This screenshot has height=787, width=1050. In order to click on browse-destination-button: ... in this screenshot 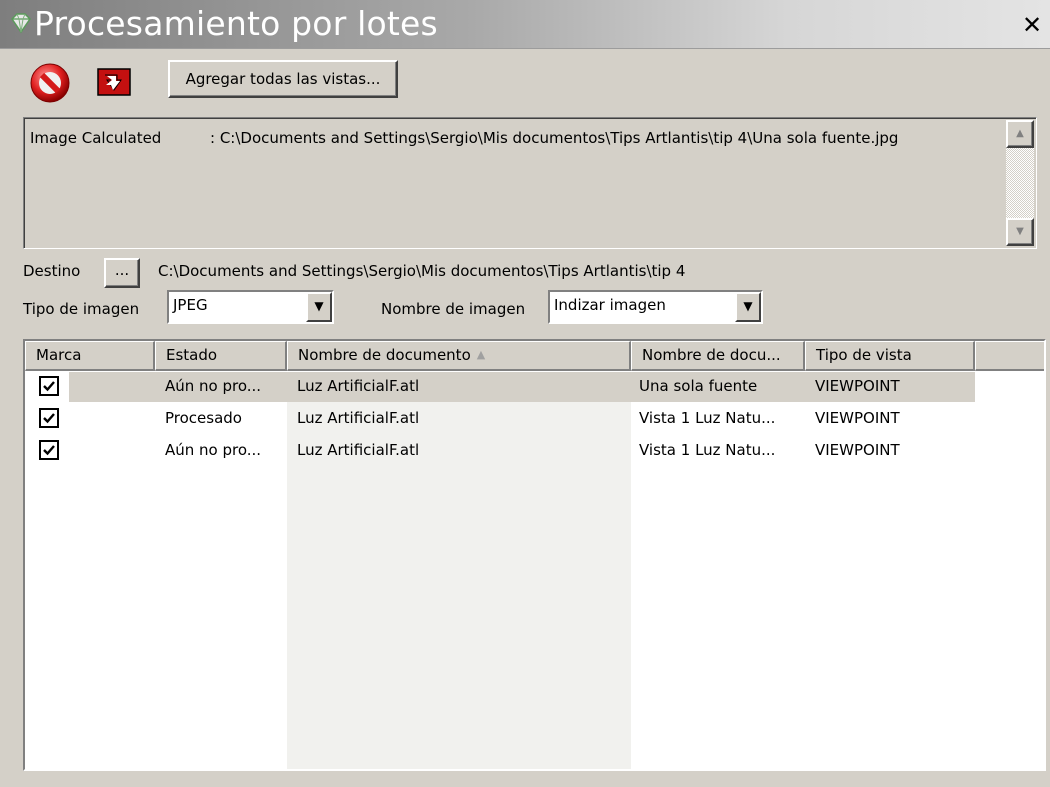, I will do `click(122, 273)`.